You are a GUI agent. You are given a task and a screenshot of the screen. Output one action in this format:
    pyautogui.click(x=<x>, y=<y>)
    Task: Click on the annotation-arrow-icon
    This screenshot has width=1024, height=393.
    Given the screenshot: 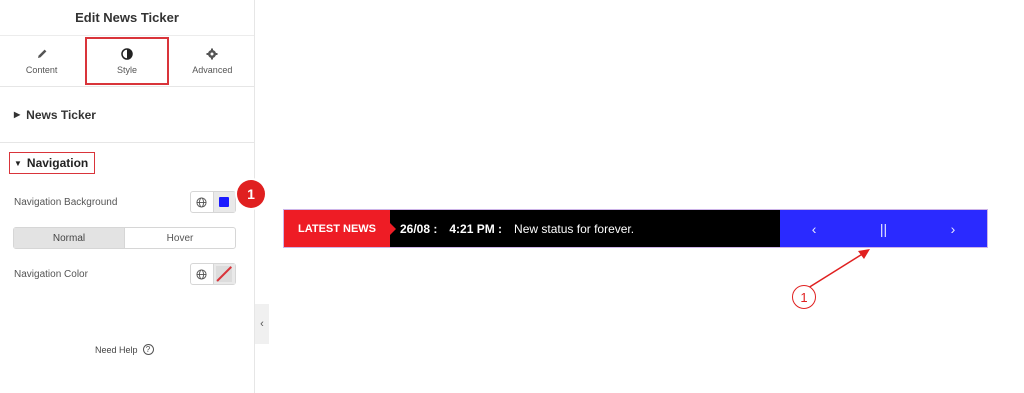 What is the action you would take?
    pyautogui.click(x=838, y=269)
    